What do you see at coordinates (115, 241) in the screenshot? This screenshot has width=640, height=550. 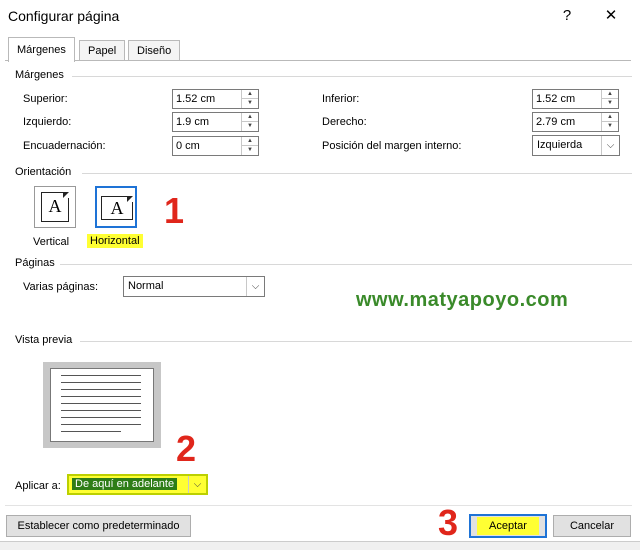 I see `landscape-label: Horizontal` at bounding box center [115, 241].